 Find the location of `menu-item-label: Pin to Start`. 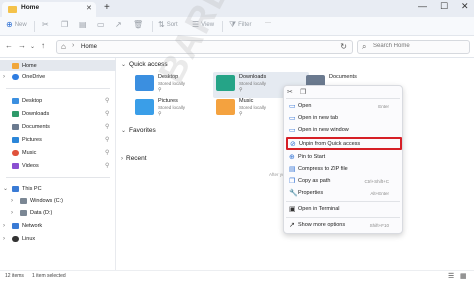

menu-item-label: Pin to Start is located at coordinates (312, 157).